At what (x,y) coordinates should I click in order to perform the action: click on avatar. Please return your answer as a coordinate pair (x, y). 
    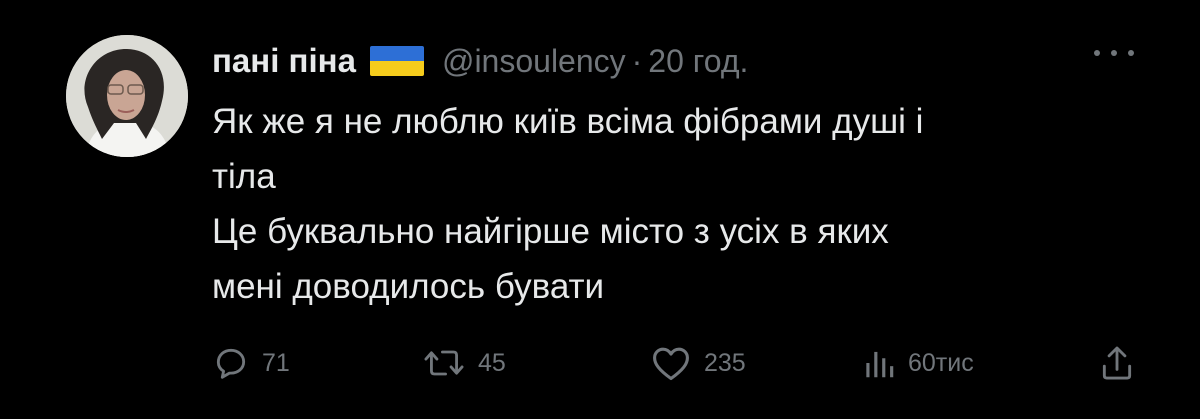
    Looking at the image, I should click on (127, 96).